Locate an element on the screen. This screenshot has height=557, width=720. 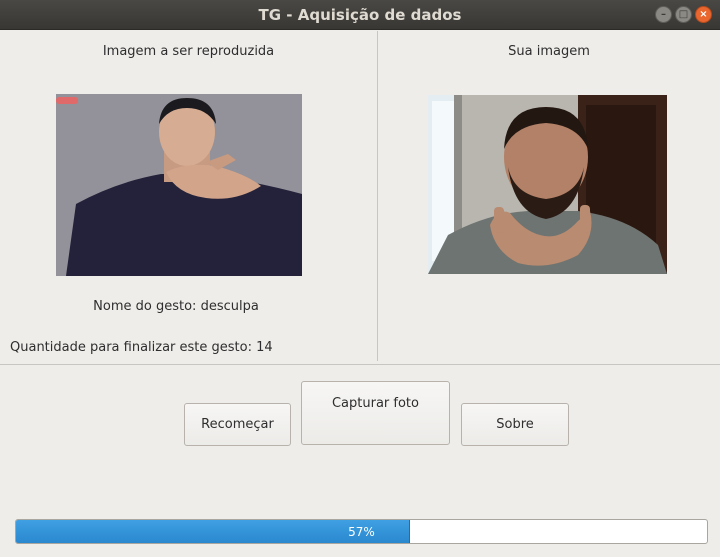
restart-button: Recomeçar is located at coordinates (237, 424).